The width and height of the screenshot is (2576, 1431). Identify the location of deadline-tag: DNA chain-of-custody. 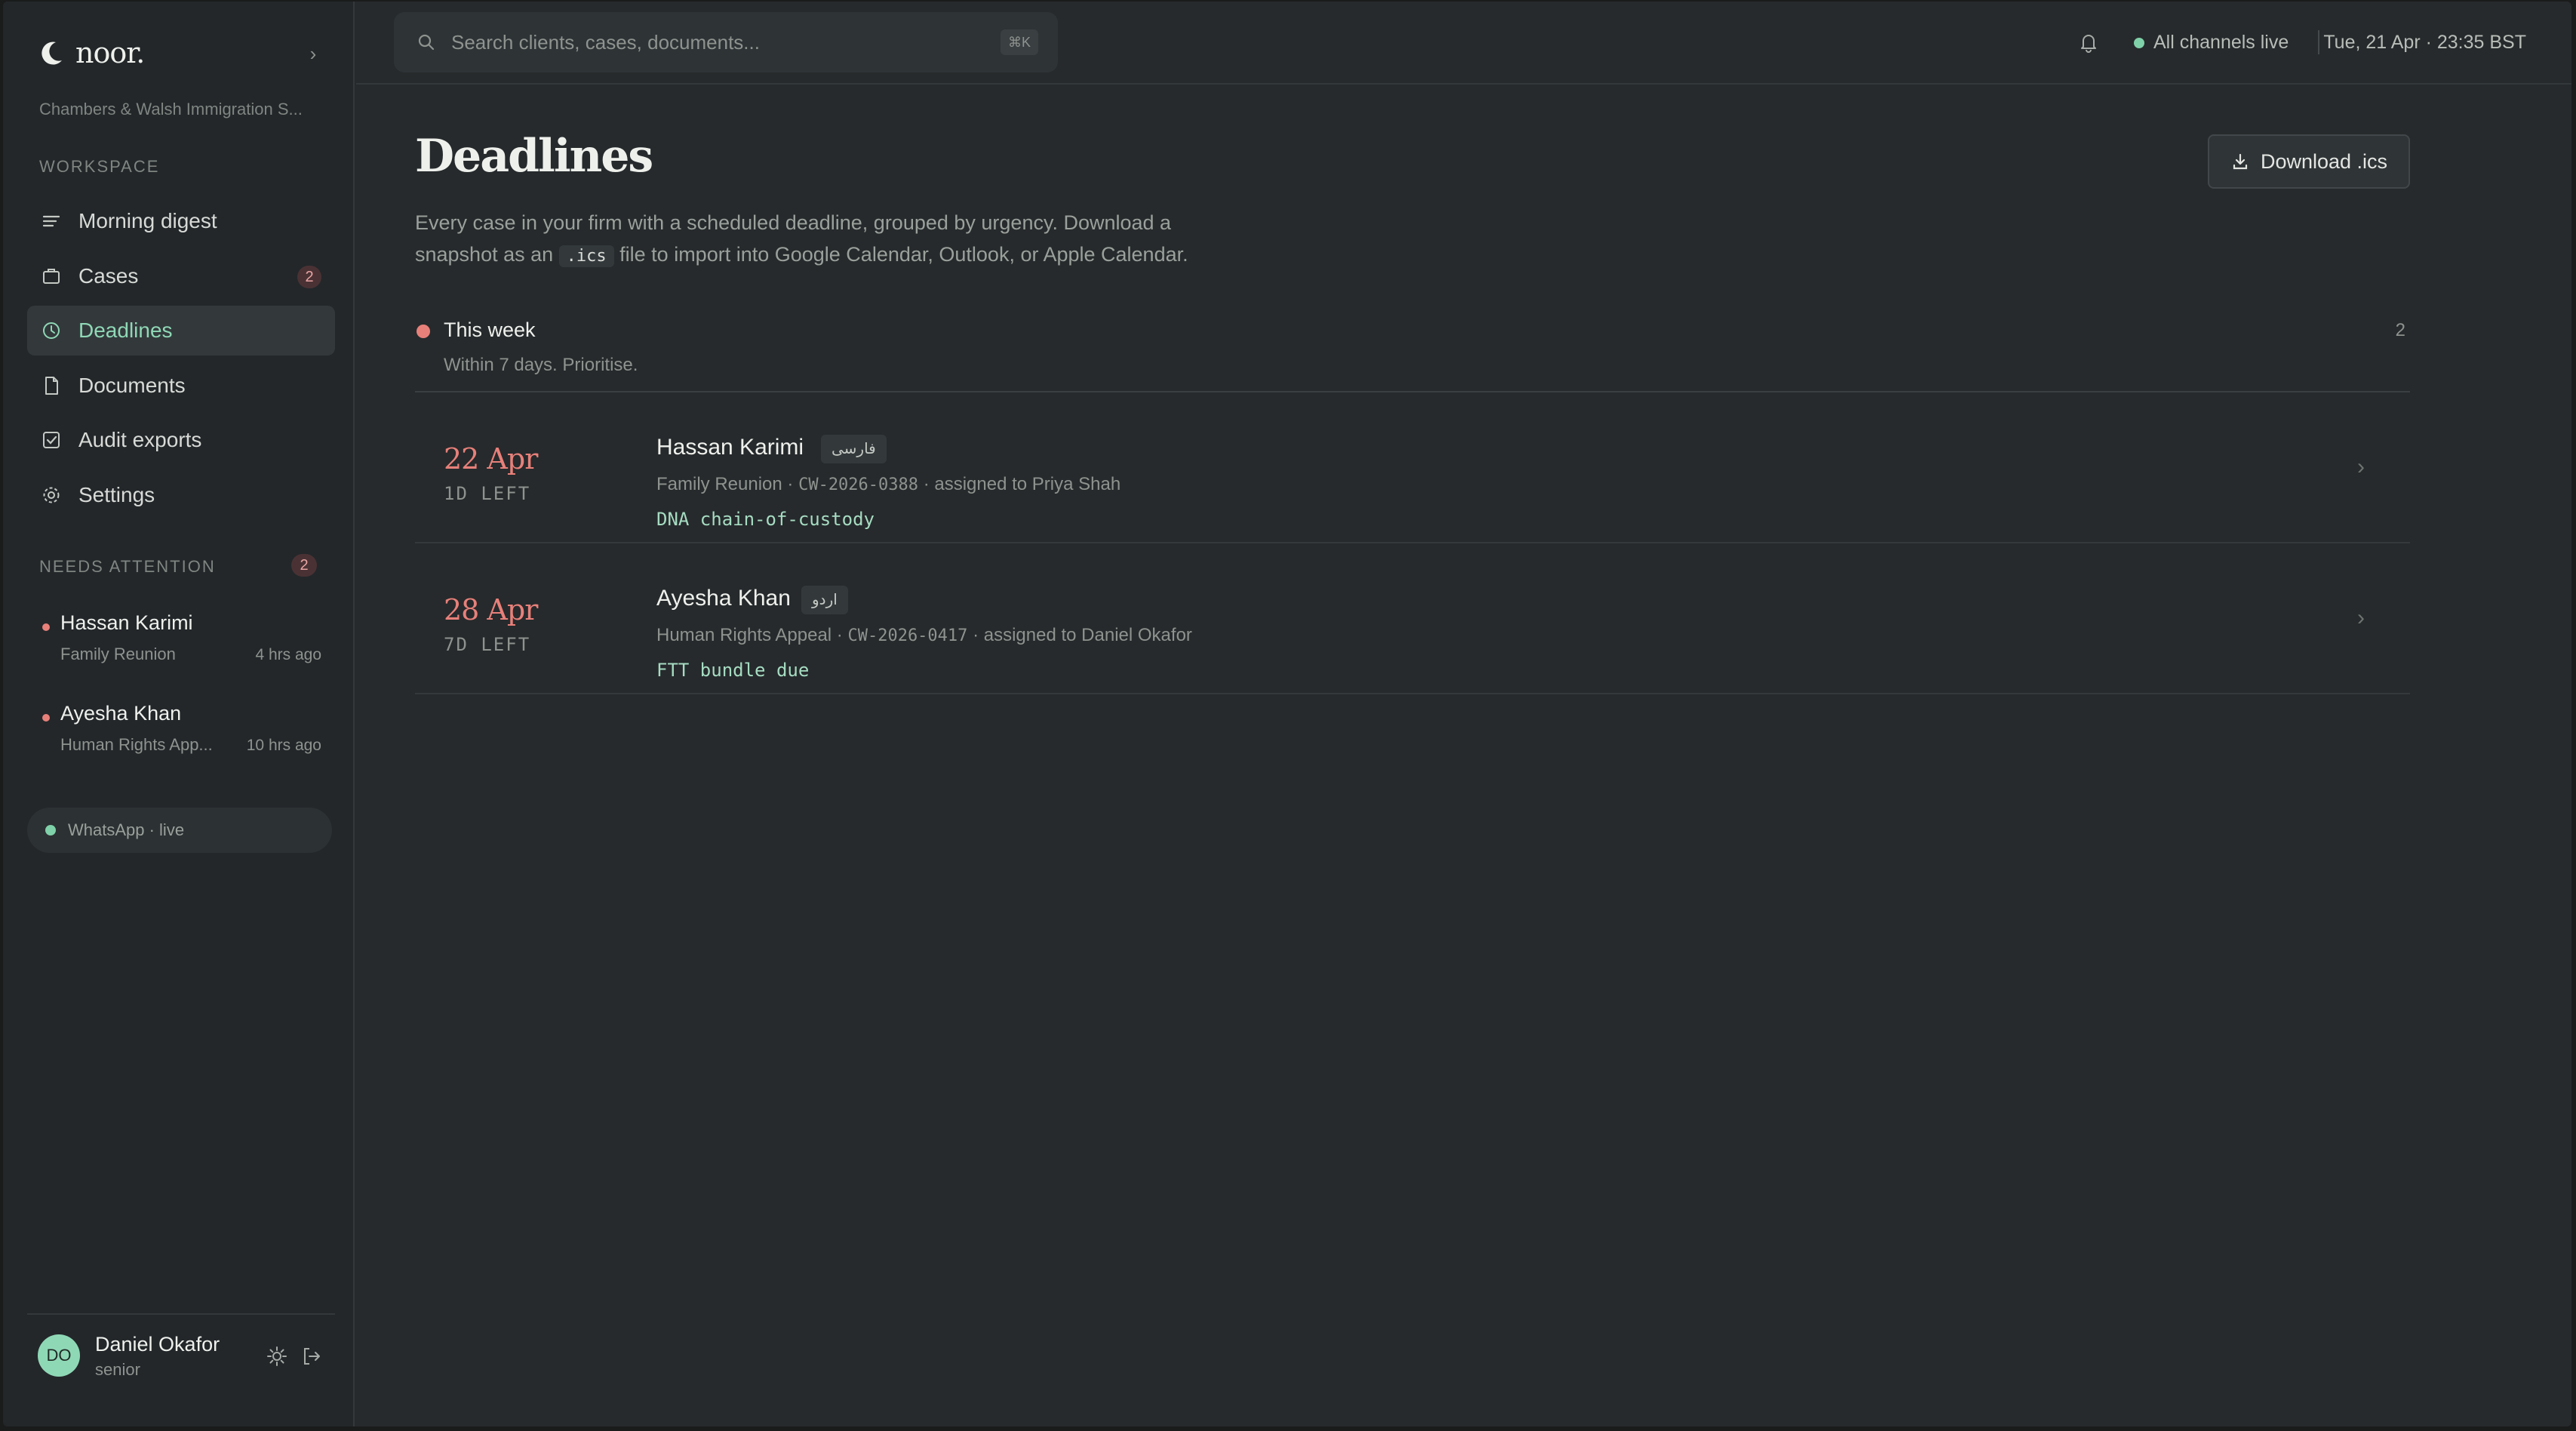
(765, 519).